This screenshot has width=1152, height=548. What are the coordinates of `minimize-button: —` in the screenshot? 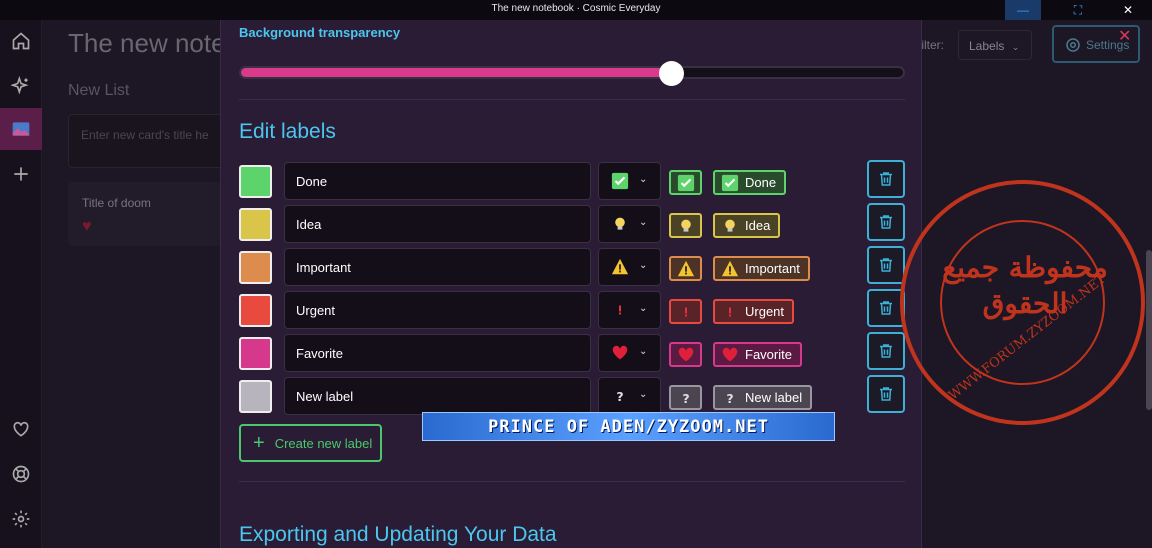 It's located at (1023, 10).